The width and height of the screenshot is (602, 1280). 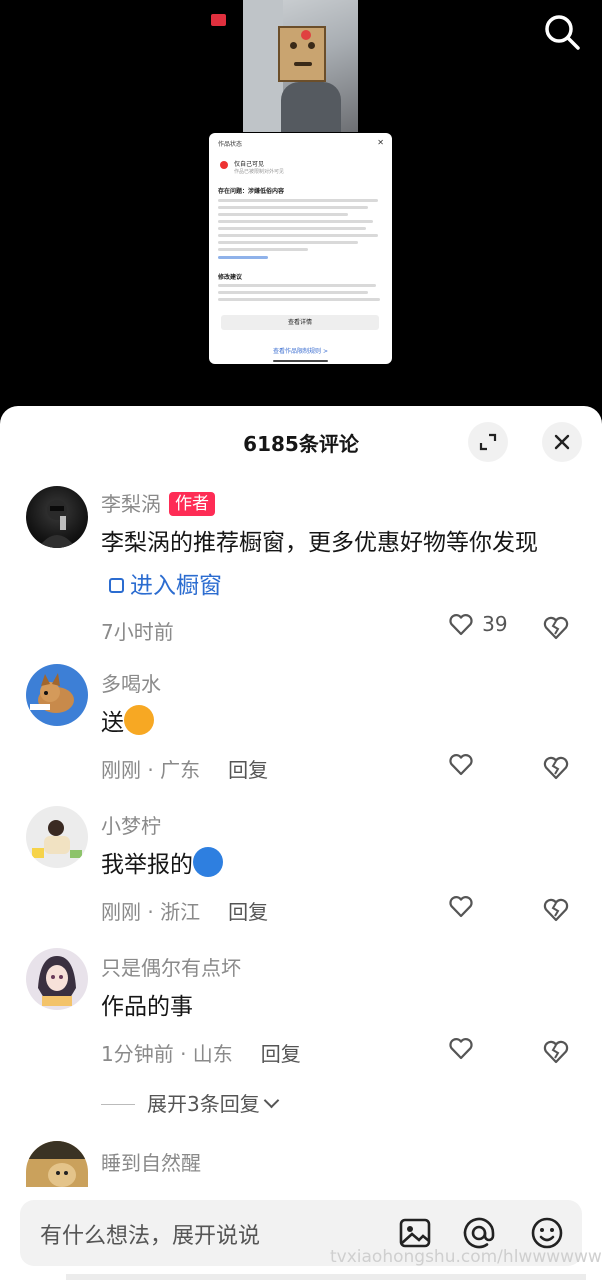 I want to click on image-button, so click(x=415, y=1233).